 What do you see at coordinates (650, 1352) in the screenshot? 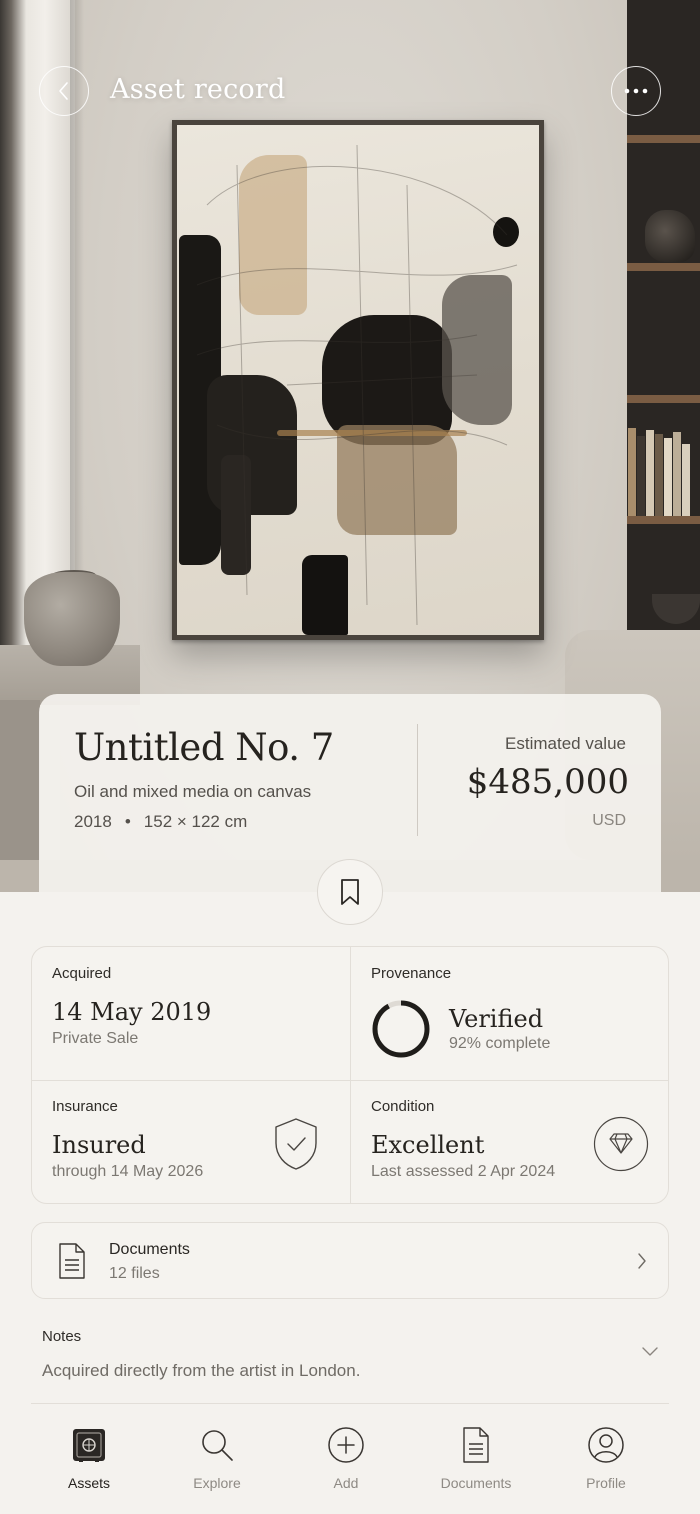
I see `chevron-down-icon` at bounding box center [650, 1352].